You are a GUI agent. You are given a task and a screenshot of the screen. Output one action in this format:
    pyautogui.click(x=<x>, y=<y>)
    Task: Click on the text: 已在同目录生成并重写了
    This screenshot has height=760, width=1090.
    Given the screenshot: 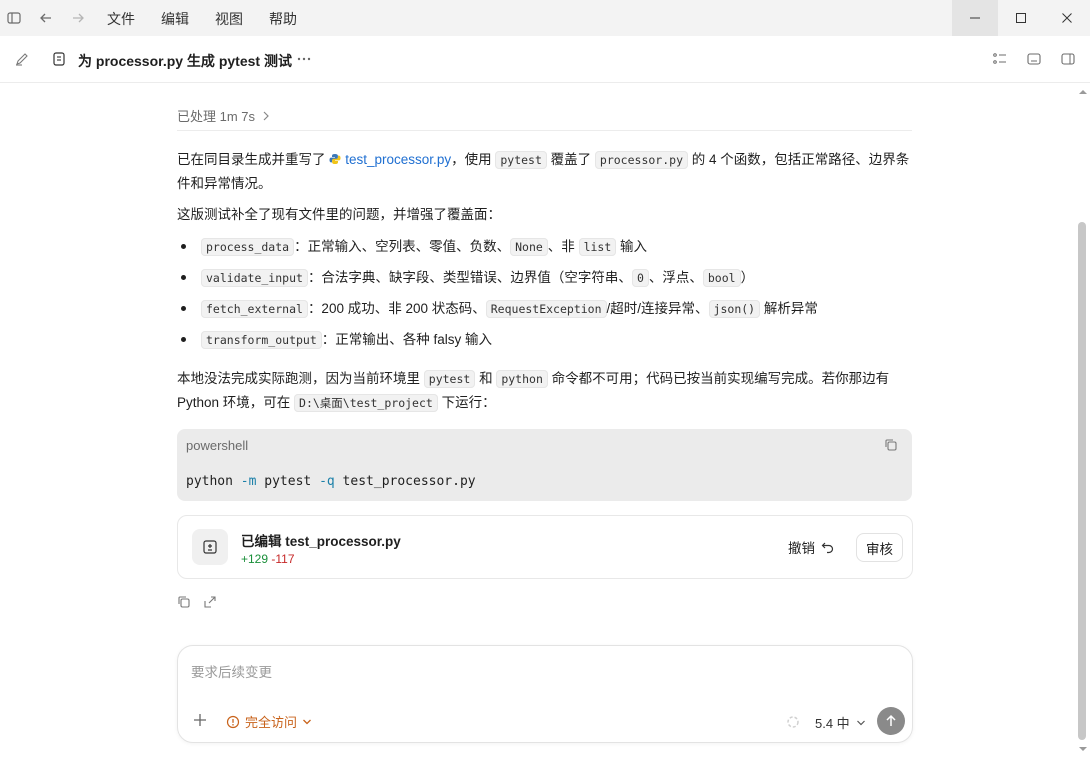 What is the action you would take?
    pyautogui.click(x=253, y=159)
    